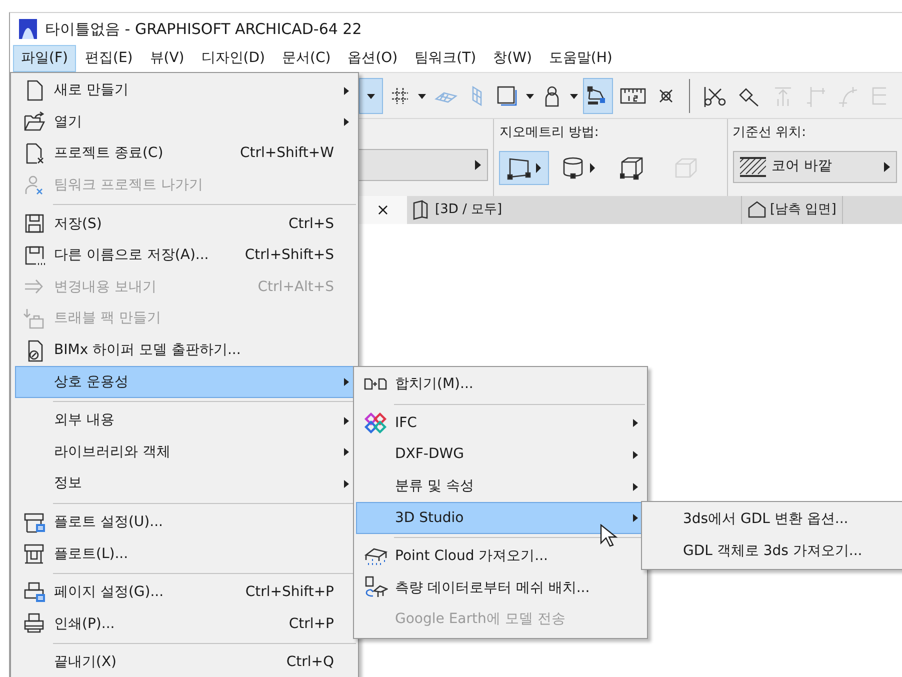 This screenshot has height=677, width=902. Describe the element at coordinates (185, 256) in the screenshot. I see `menu-item: 다른 이름으로 저장(A)... Ctrl+Shift+S` at that location.